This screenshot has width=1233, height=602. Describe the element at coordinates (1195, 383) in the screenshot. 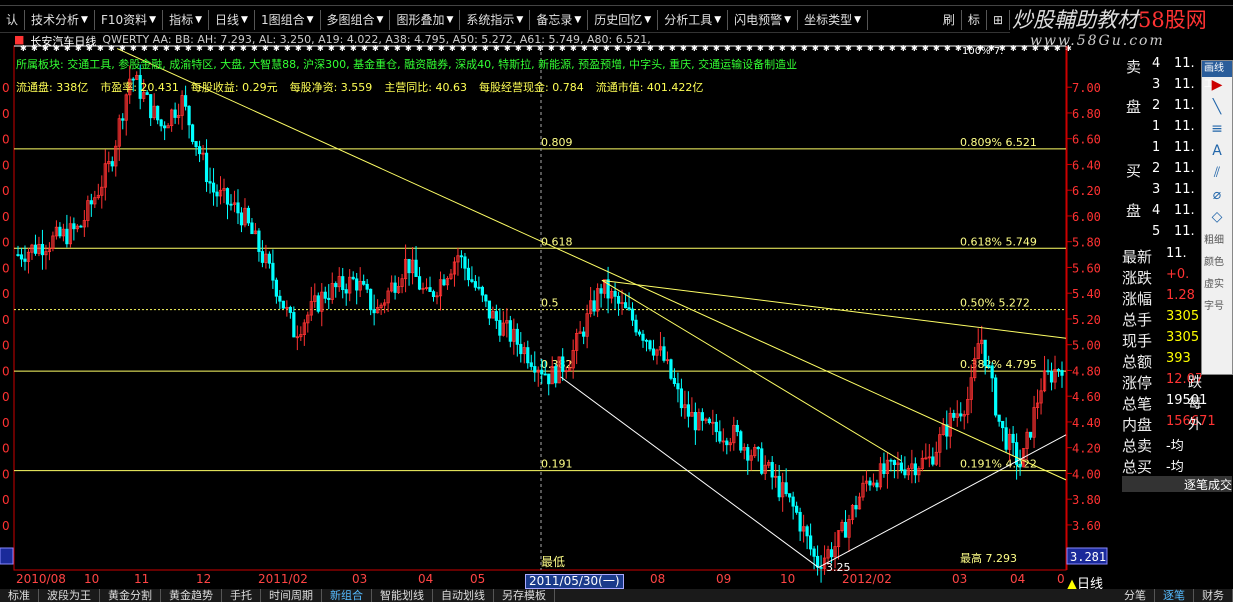

I see `quote-row-suffix: 跌` at that location.